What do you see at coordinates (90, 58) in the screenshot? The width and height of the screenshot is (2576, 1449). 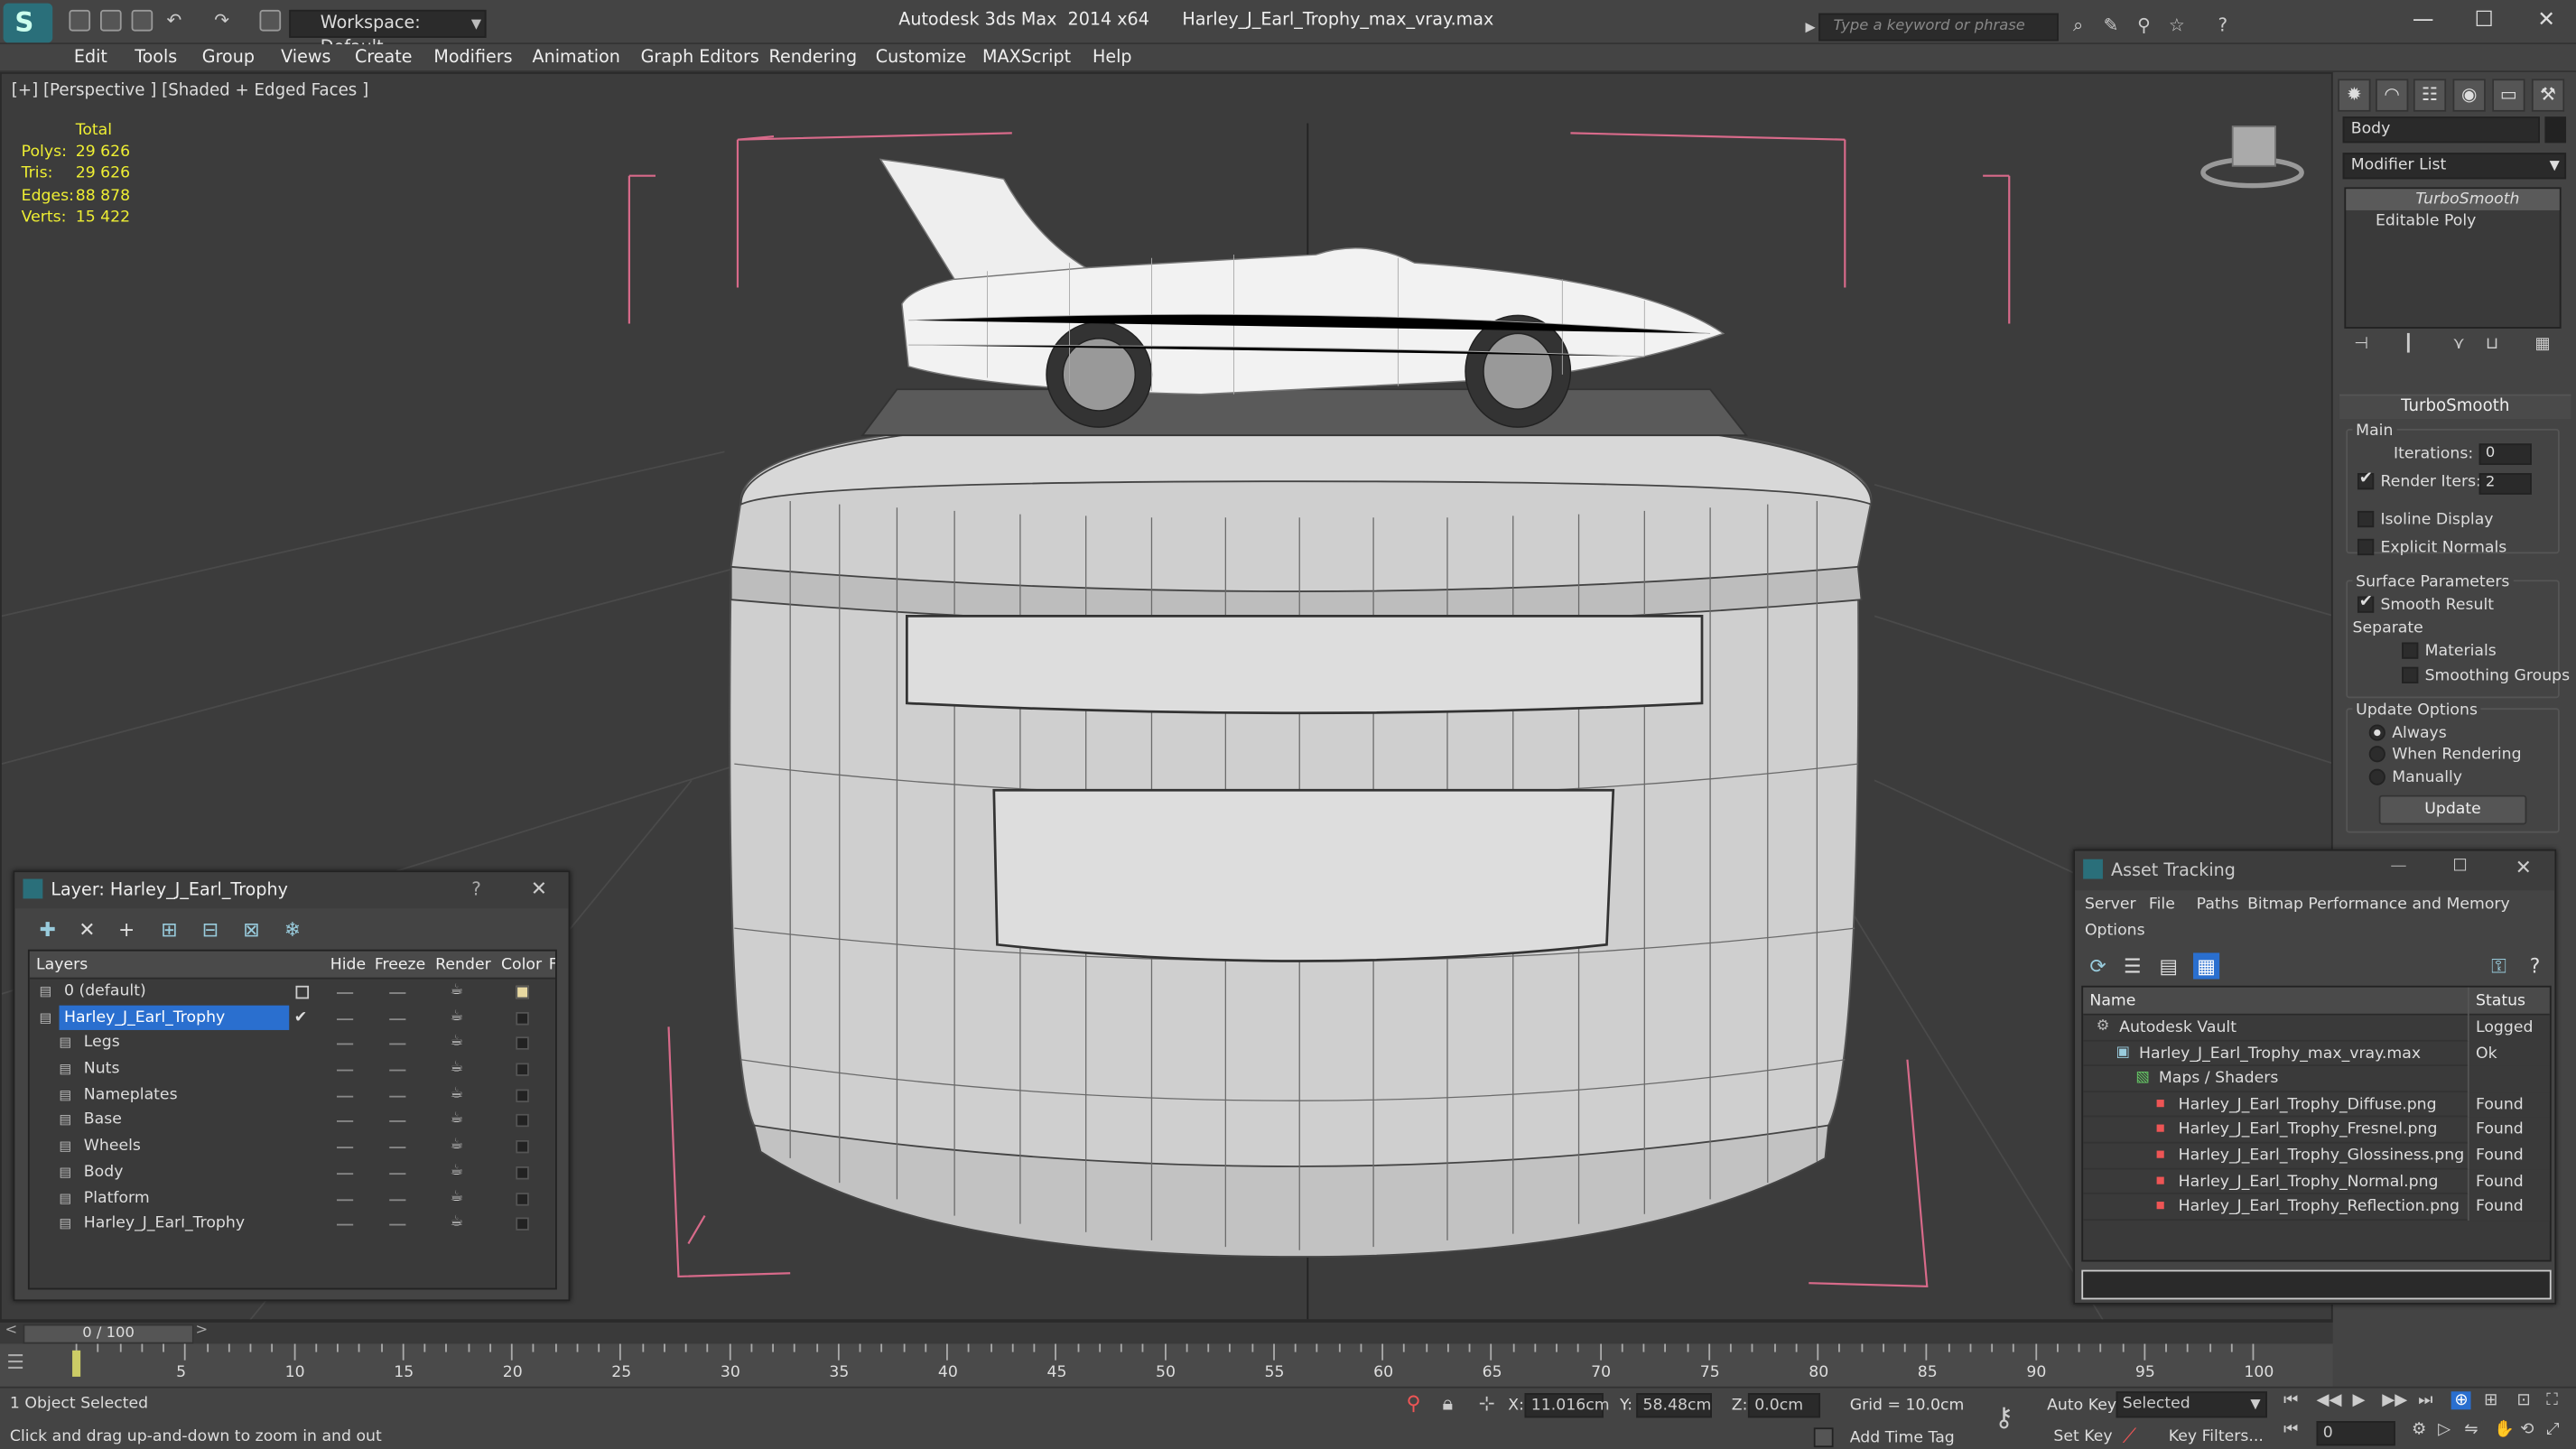 I see `menu-edit: Edit` at bounding box center [90, 58].